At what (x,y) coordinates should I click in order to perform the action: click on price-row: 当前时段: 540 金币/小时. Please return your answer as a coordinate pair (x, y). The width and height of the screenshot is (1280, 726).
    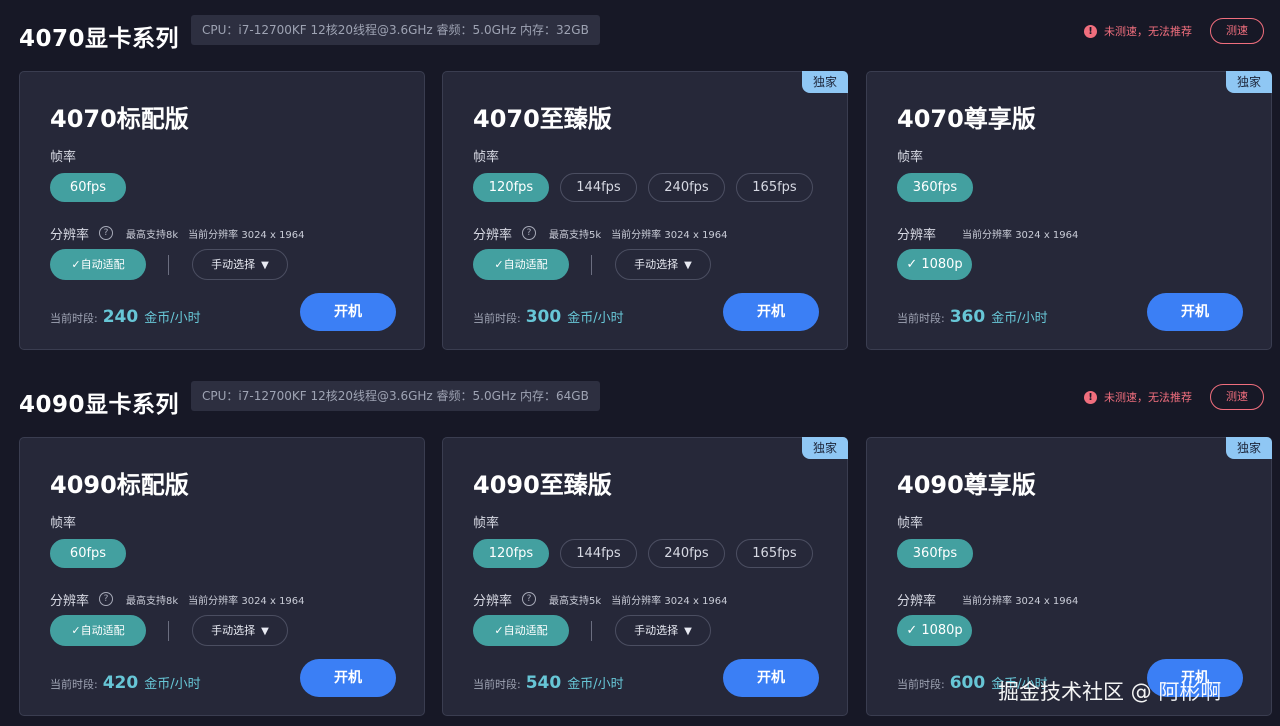
    Looking at the image, I should click on (548, 683).